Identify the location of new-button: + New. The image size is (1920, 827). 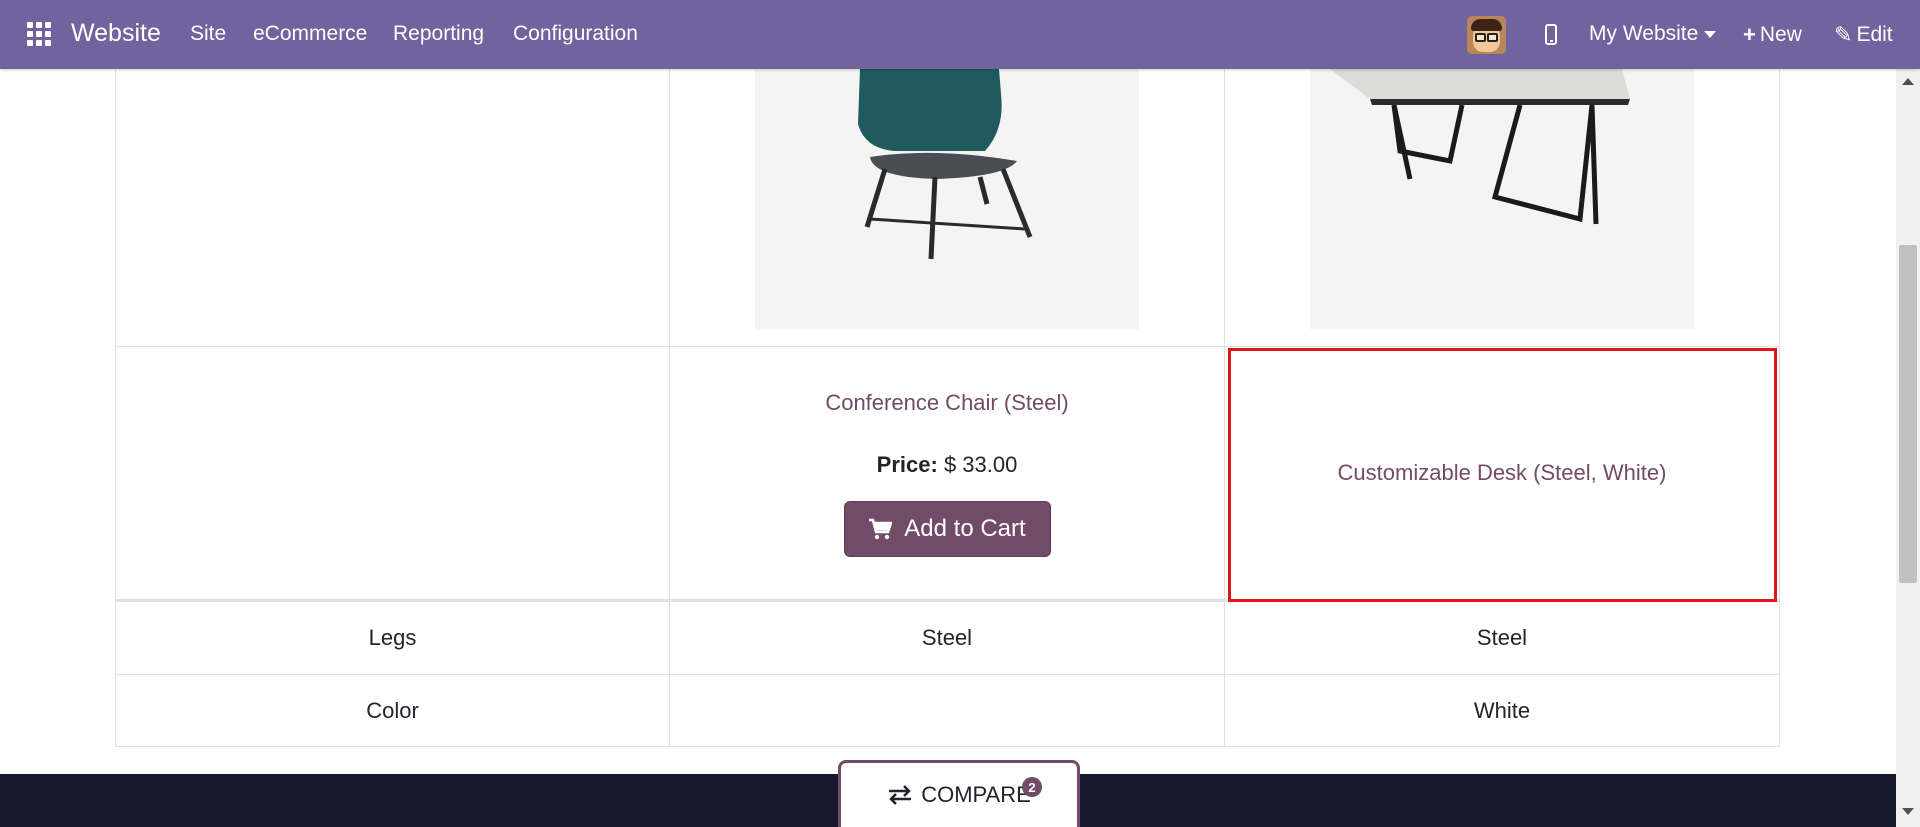
(1772, 35).